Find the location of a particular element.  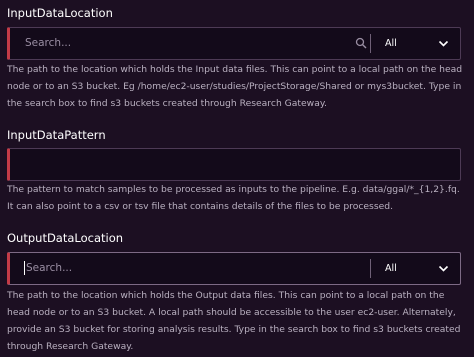

output-data-location-scope-select: All is located at coordinates (391, 268).